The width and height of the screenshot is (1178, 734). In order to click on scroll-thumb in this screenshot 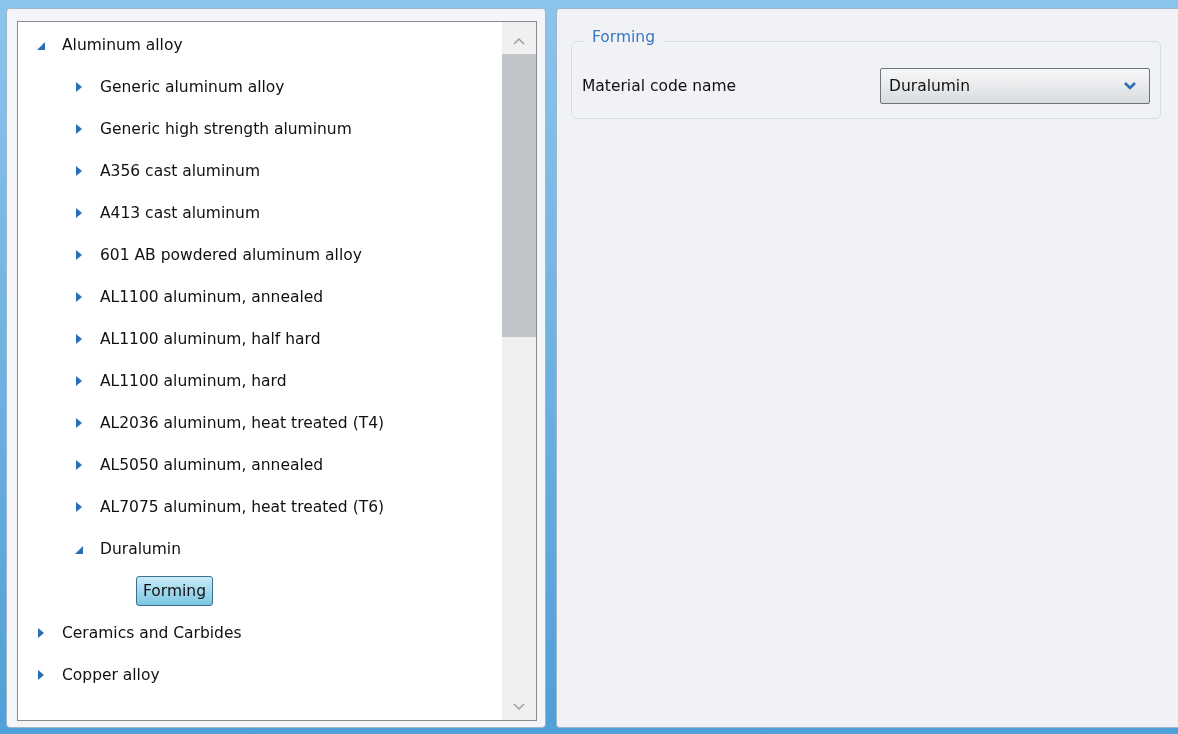, I will do `click(519, 195)`.